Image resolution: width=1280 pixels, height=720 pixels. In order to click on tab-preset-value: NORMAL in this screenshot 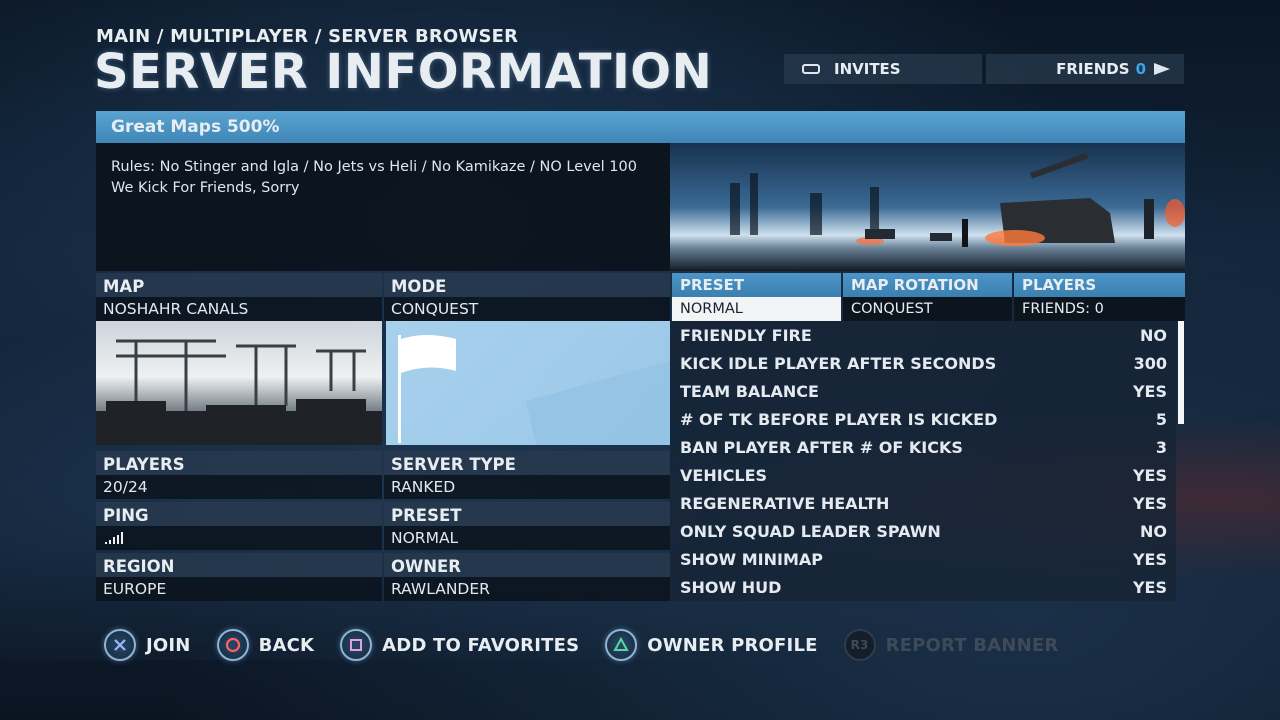, I will do `click(756, 309)`.